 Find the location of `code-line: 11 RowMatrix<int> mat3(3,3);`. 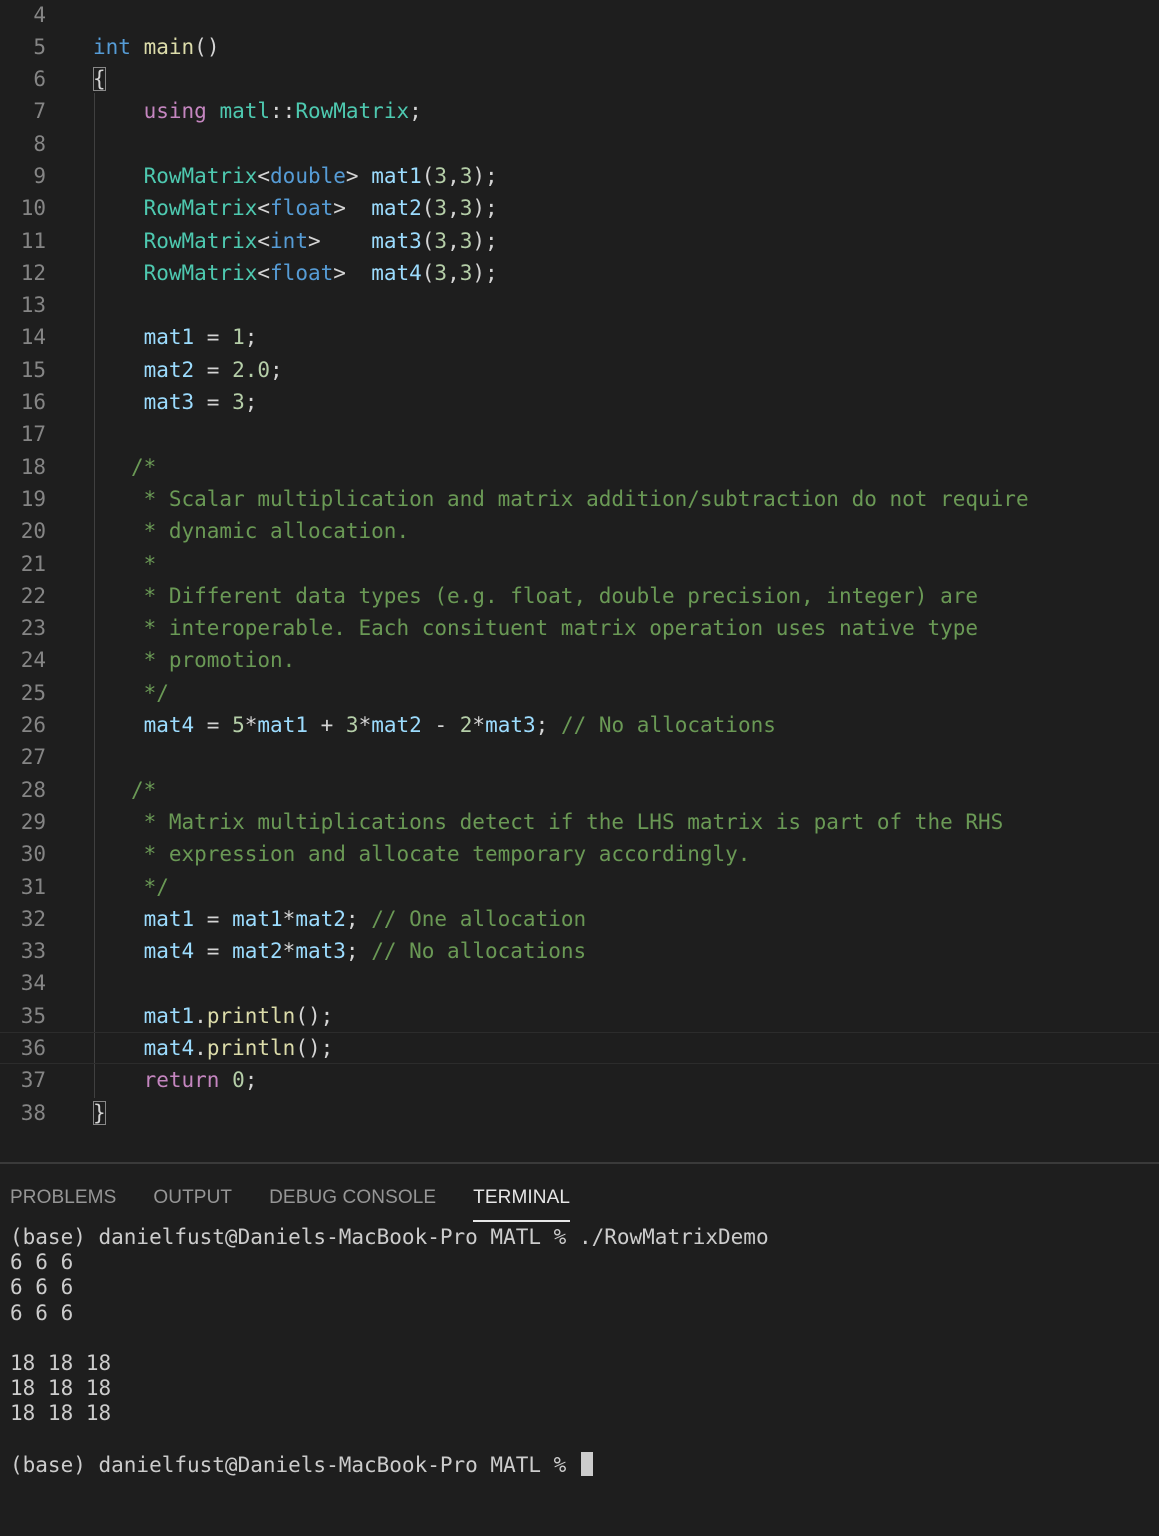

code-line: 11 RowMatrix<int> mat3(3,3); is located at coordinates (579, 241).